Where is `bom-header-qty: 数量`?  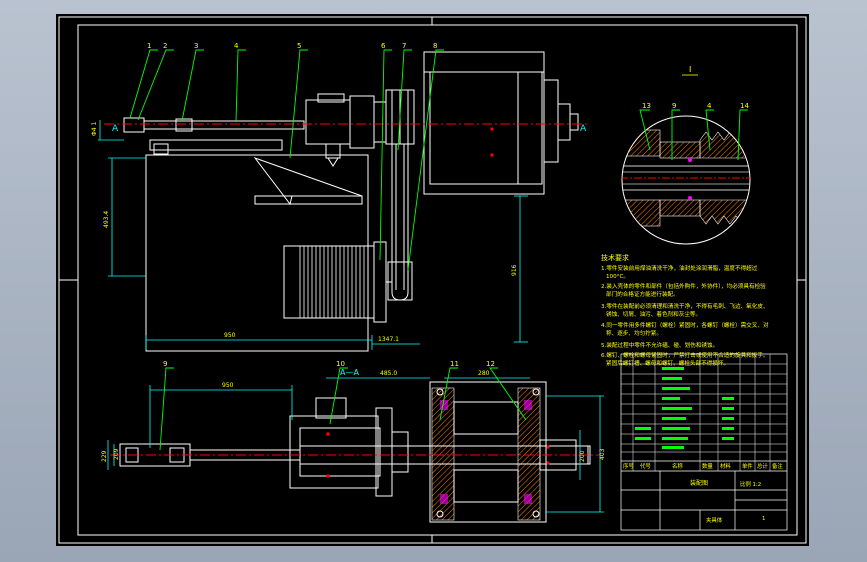
bom-header-qty: 数量 is located at coordinates (707, 466).